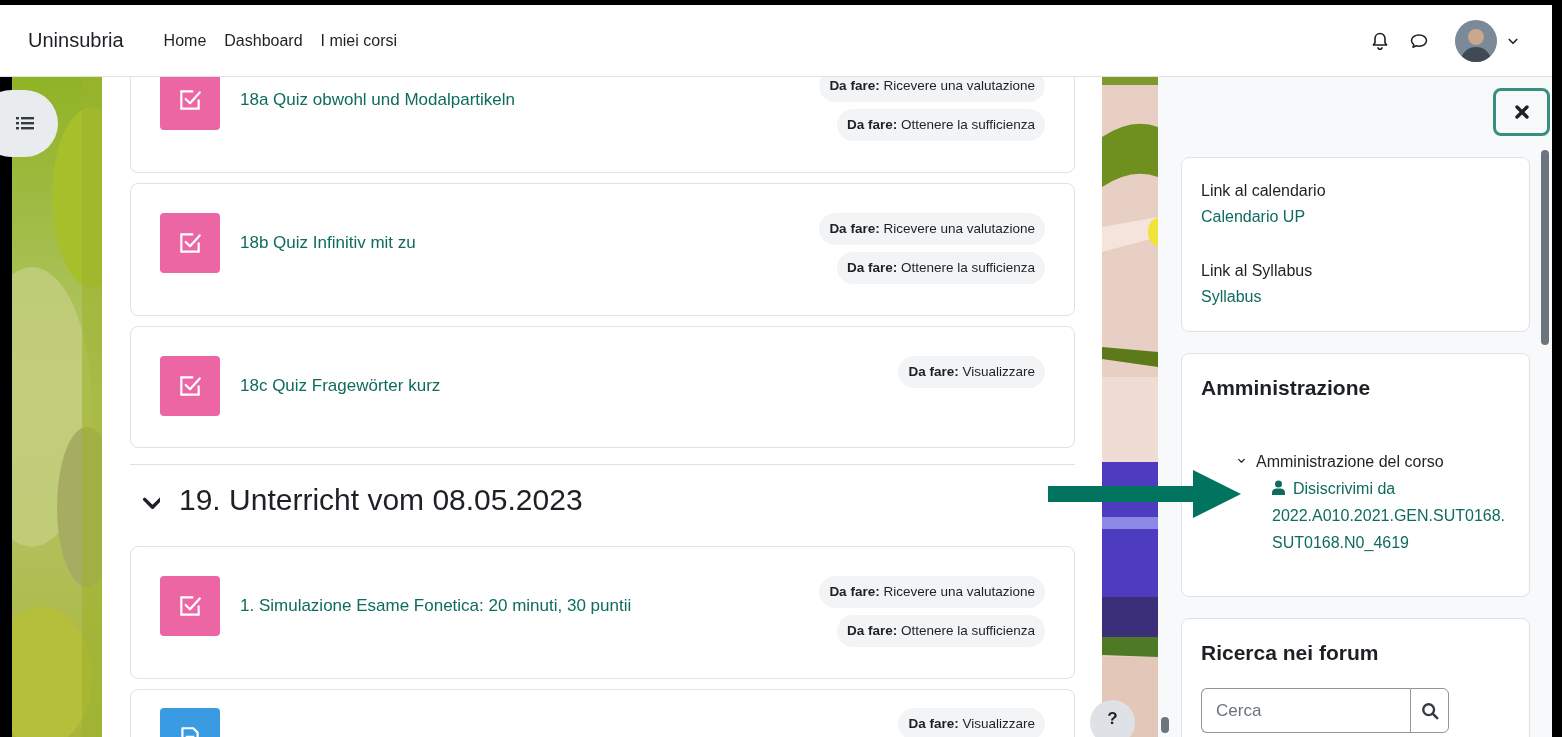  What do you see at coordinates (1305, 710) in the screenshot?
I see `search-field: Cerca` at bounding box center [1305, 710].